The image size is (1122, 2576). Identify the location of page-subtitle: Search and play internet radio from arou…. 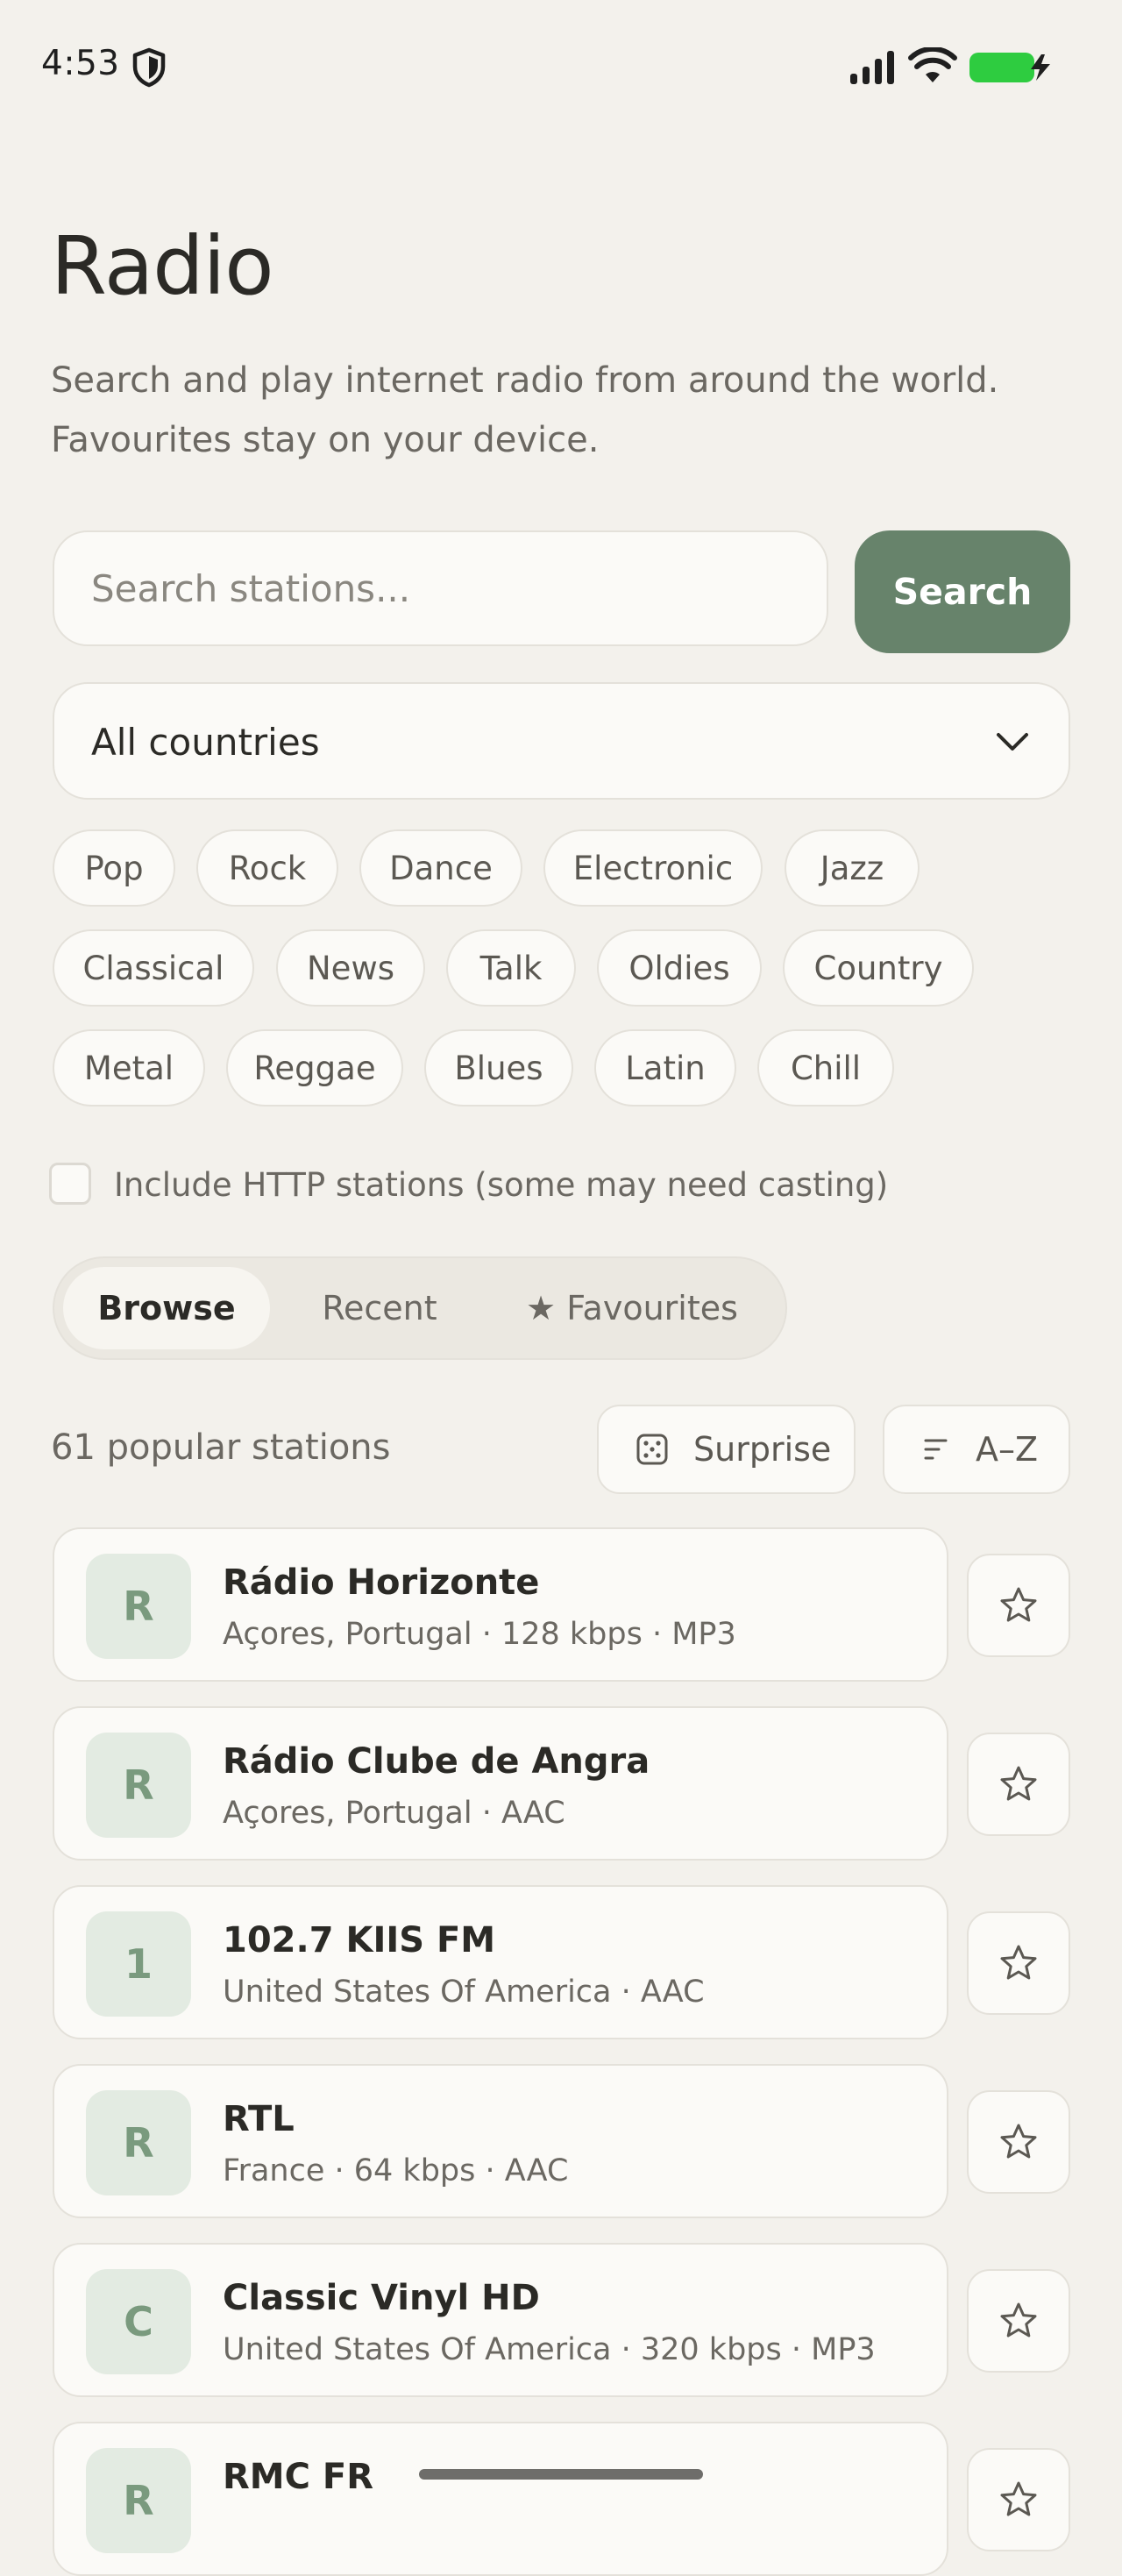
(568, 410).